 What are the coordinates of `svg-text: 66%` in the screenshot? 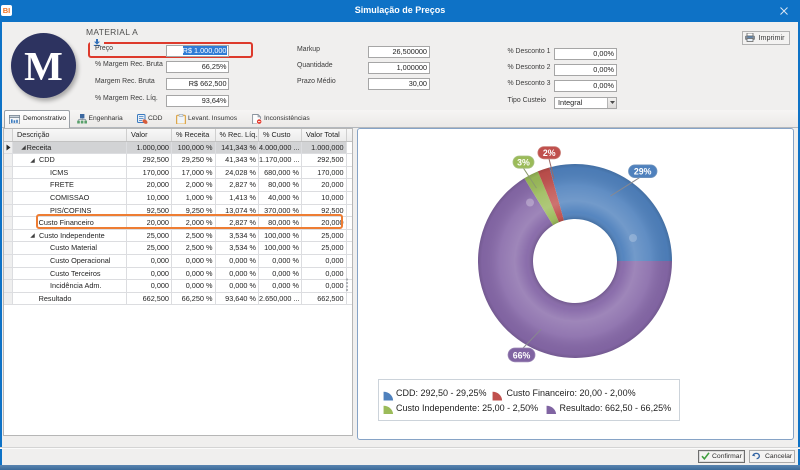 It's located at (521, 355).